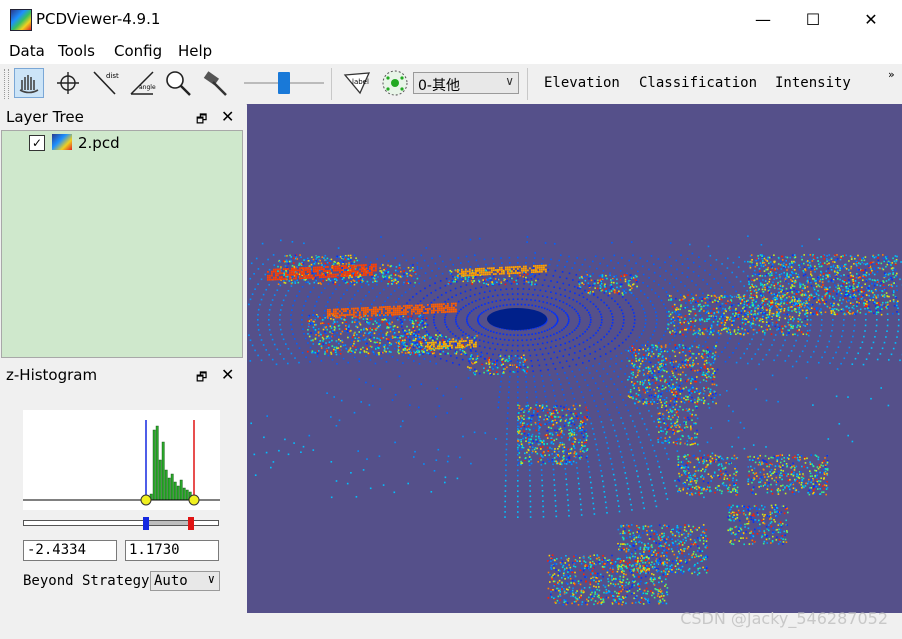 This screenshot has width=902, height=639. I want to click on pick-point-button, so click(68, 83).